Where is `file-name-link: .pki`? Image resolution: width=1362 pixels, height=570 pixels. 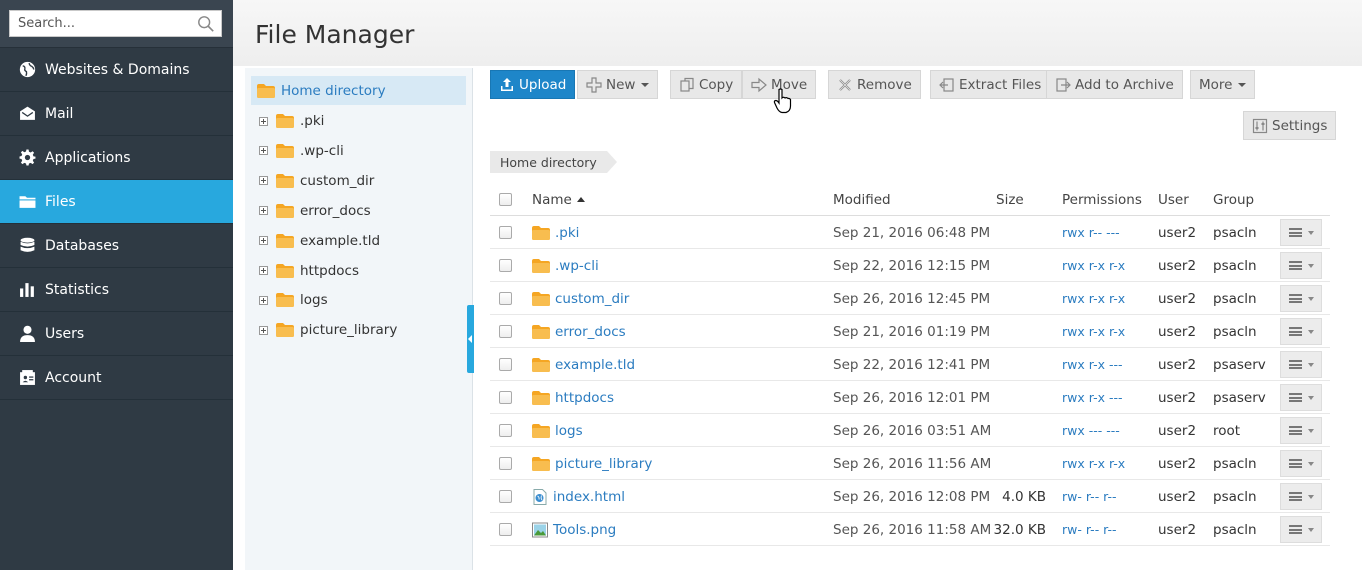 file-name-link: .pki is located at coordinates (567, 233).